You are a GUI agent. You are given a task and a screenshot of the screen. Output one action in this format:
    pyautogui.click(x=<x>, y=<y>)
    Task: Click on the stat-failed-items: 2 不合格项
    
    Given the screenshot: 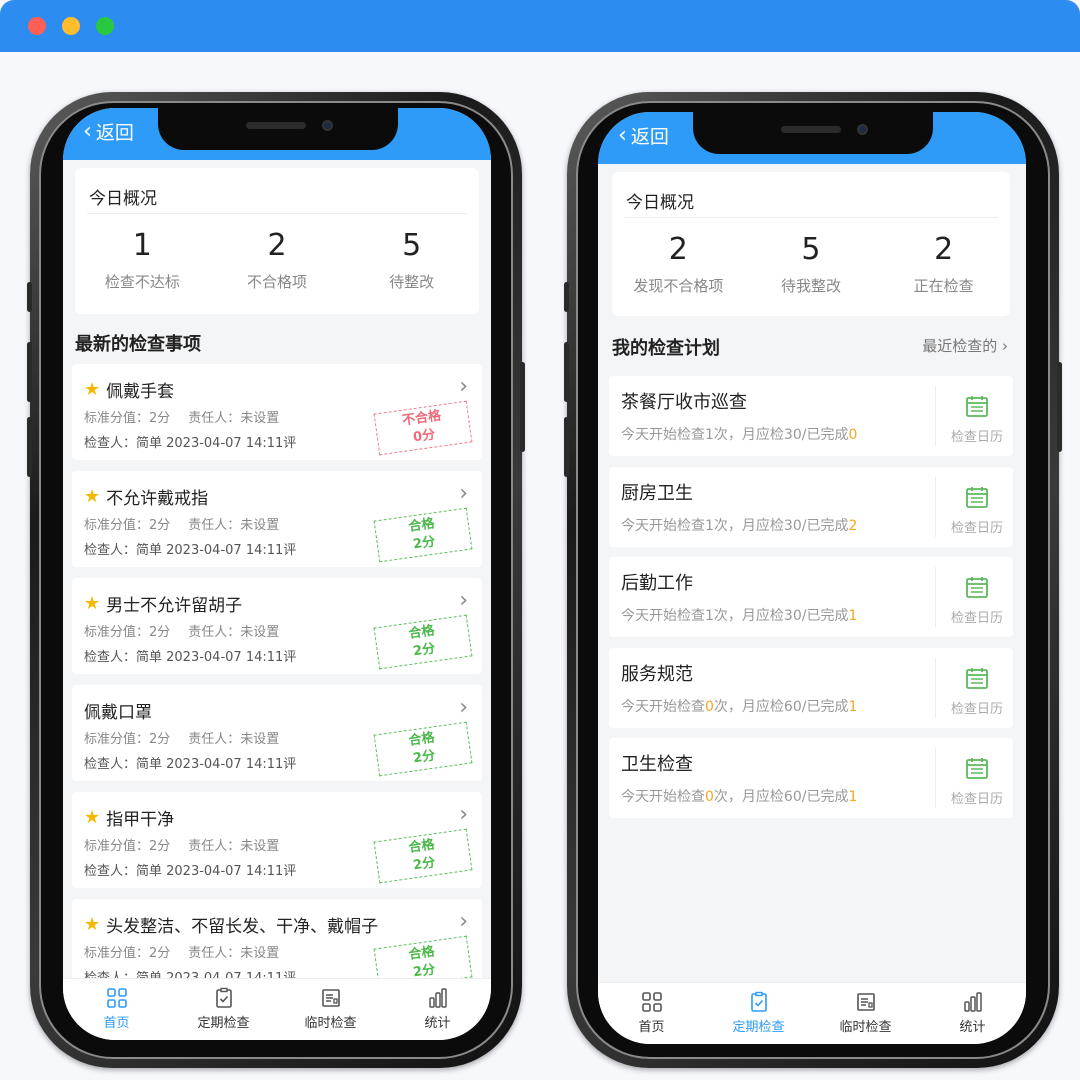 What is the action you would take?
    pyautogui.click(x=276, y=260)
    